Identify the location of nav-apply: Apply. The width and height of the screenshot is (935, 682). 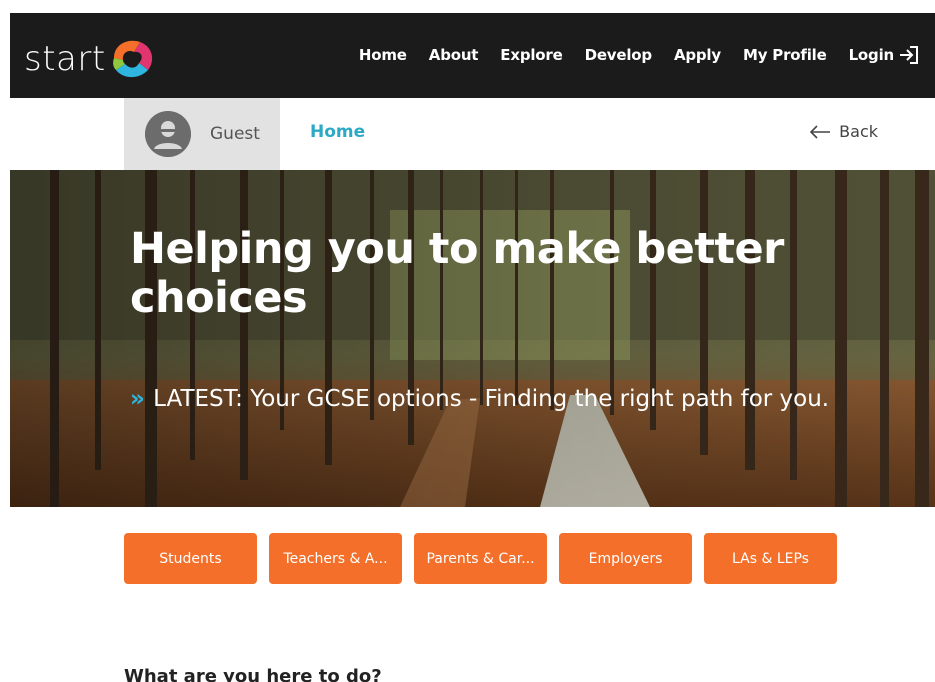
(697, 55).